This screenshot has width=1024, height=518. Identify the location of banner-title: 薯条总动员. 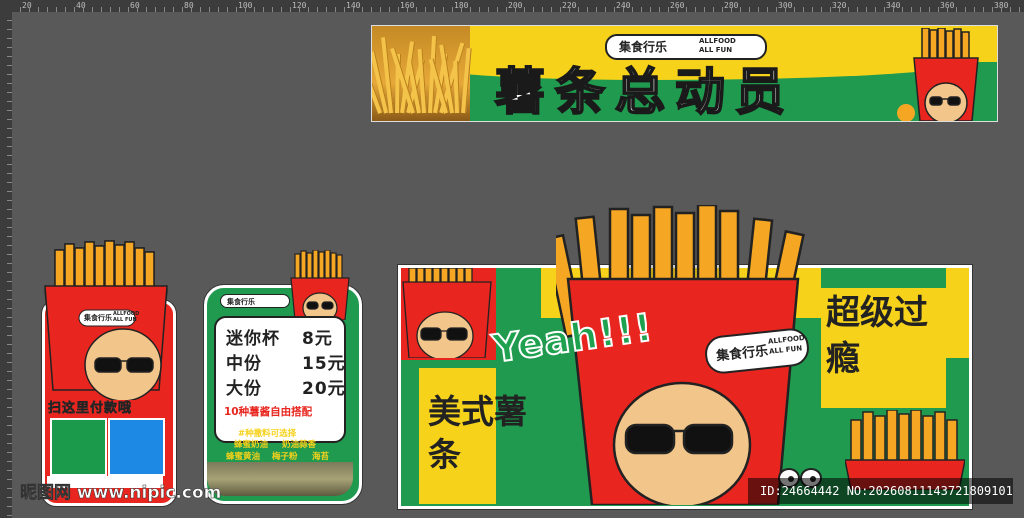
(644, 91).